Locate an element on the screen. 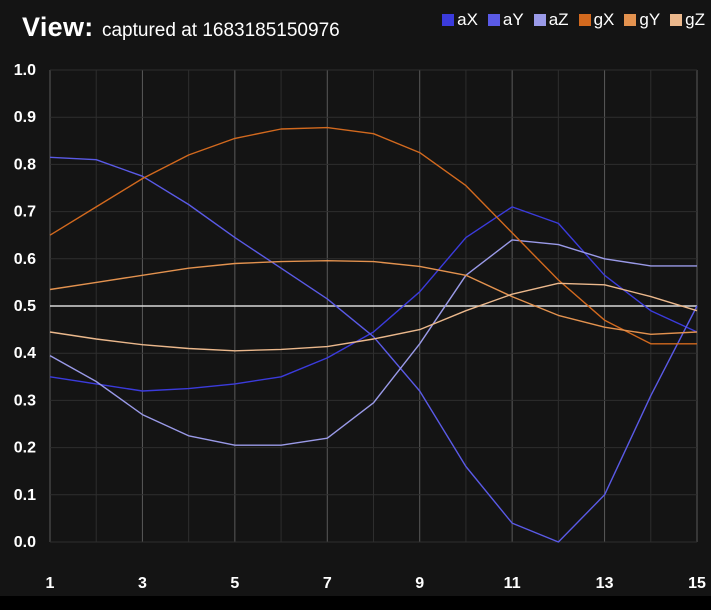 Image resolution: width=711 pixels, height=610 pixels. x-tick-label: 13 is located at coordinates (605, 583).